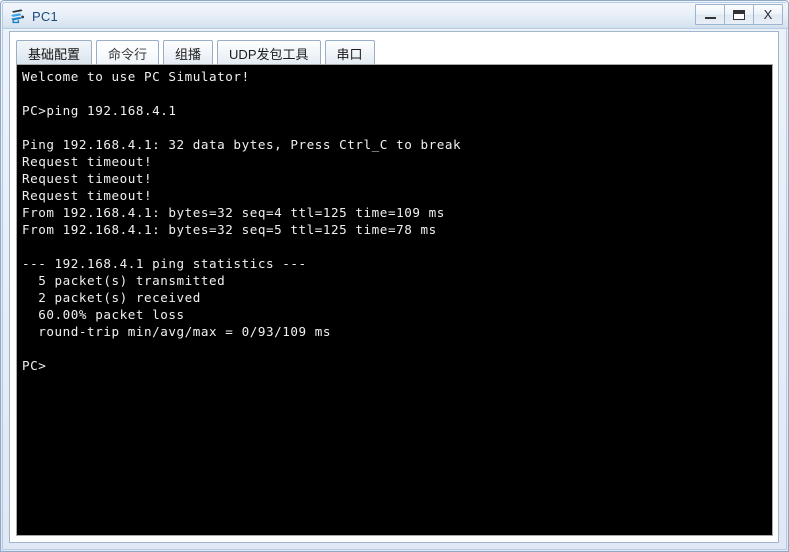 The height and width of the screenshot is (552, 789). Describe the element at coordinates (710, 17) in the screenshot. I see `minimize-icon` at that location.